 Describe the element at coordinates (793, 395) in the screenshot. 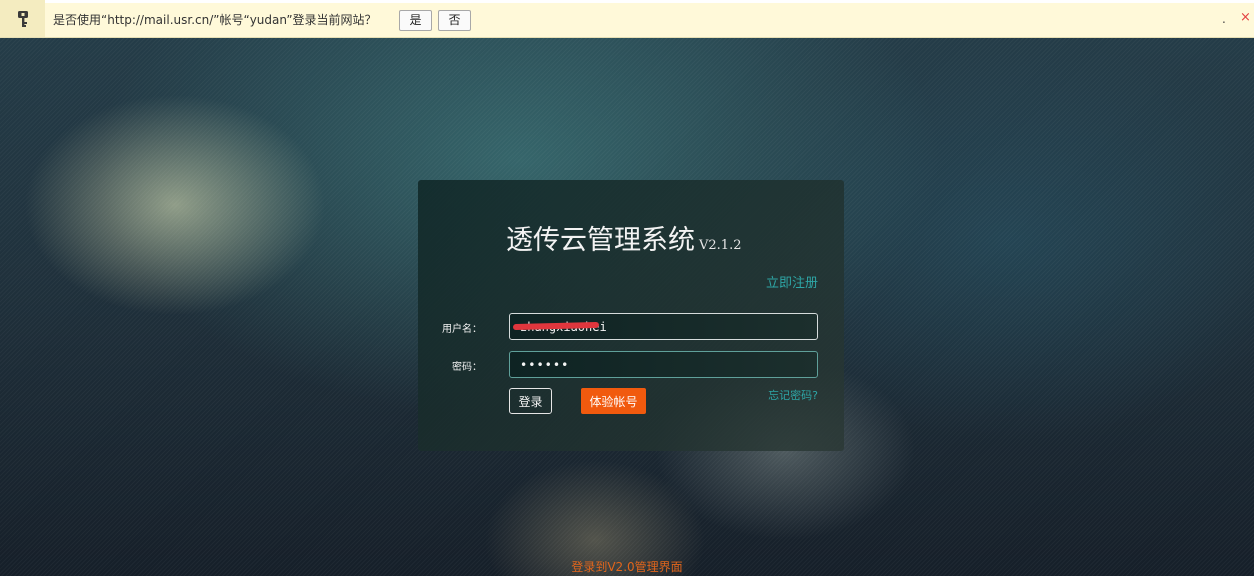

I see `forgot-password-link: 忘记密码?` at that location.